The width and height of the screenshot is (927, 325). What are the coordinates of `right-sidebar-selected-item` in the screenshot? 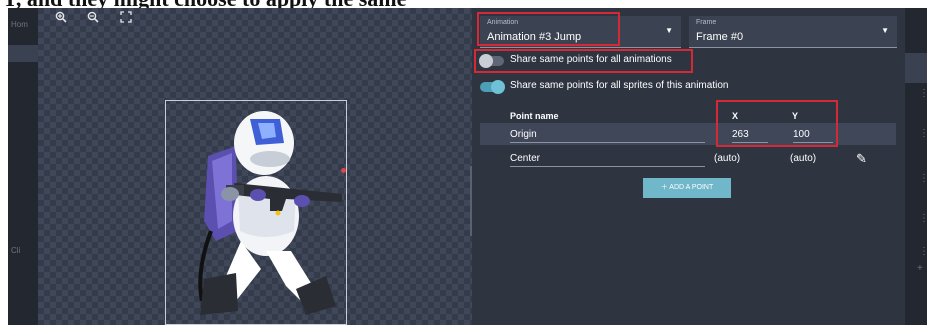 It's located at (916, 68).